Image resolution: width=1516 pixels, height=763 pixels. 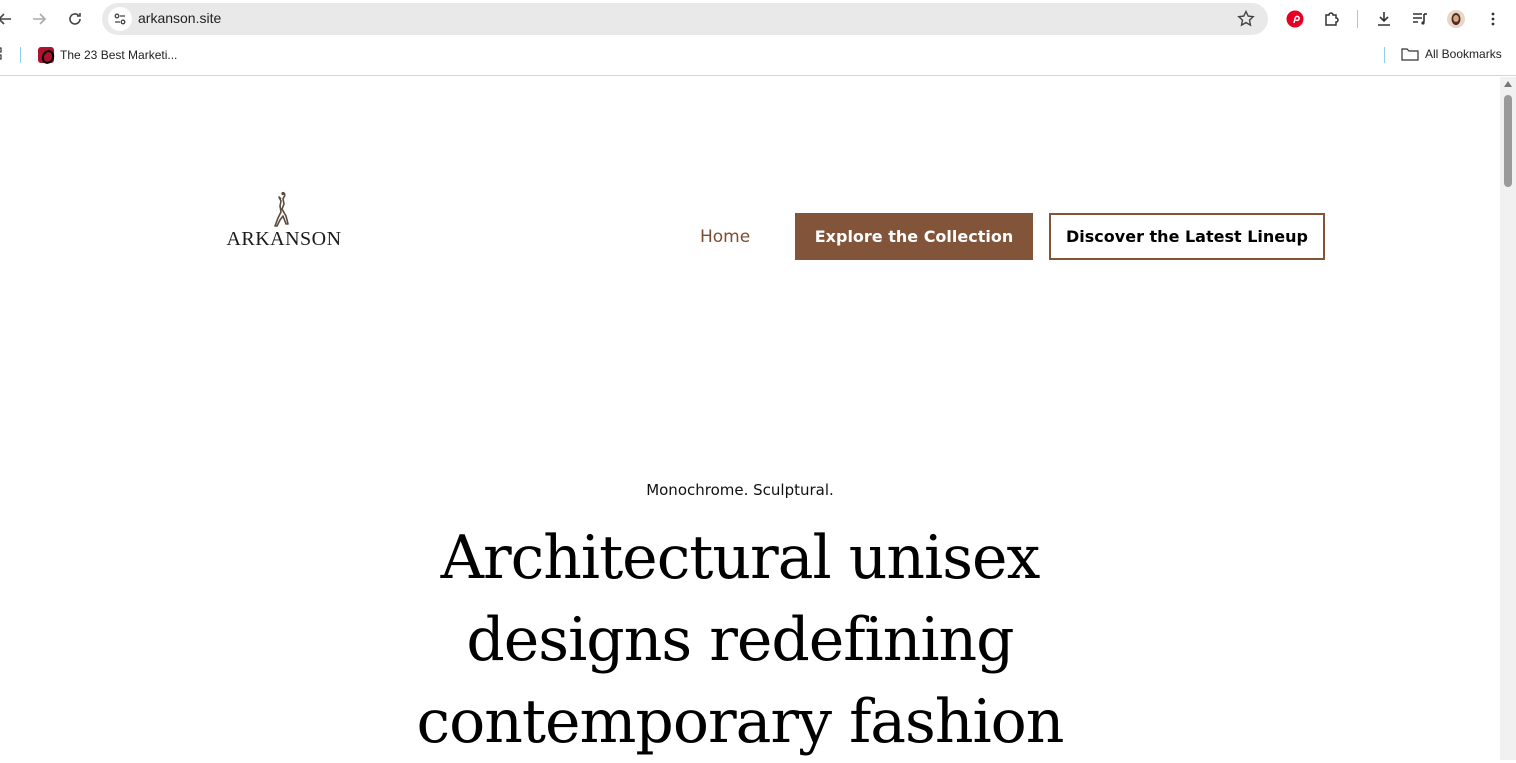 What do you see at coordinates (5, 19) in the screenshot?
I see `arrow-left-icon` at bounding box center [5, 19].